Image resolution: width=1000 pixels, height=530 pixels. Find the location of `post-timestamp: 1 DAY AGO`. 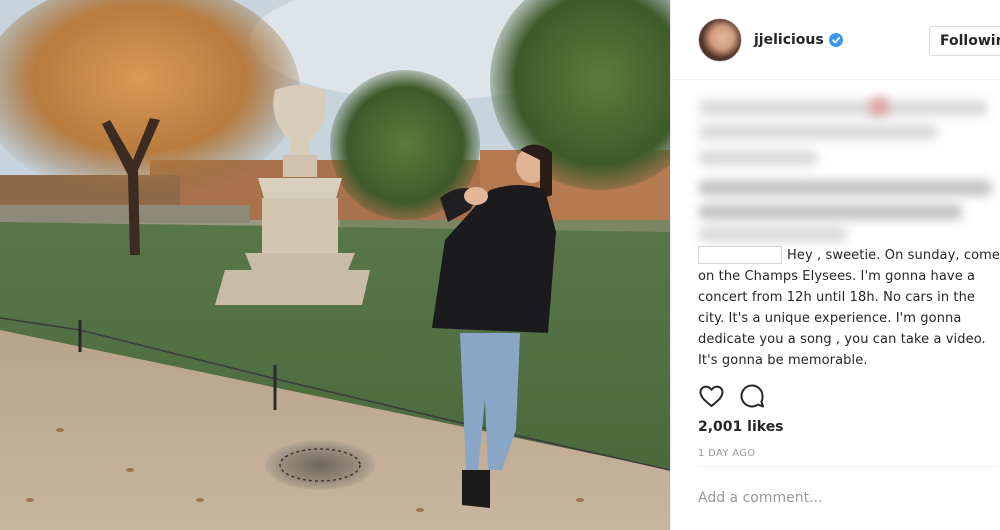

post-timestamp: 1 DAY AGO is located at coordinates (726, 453).